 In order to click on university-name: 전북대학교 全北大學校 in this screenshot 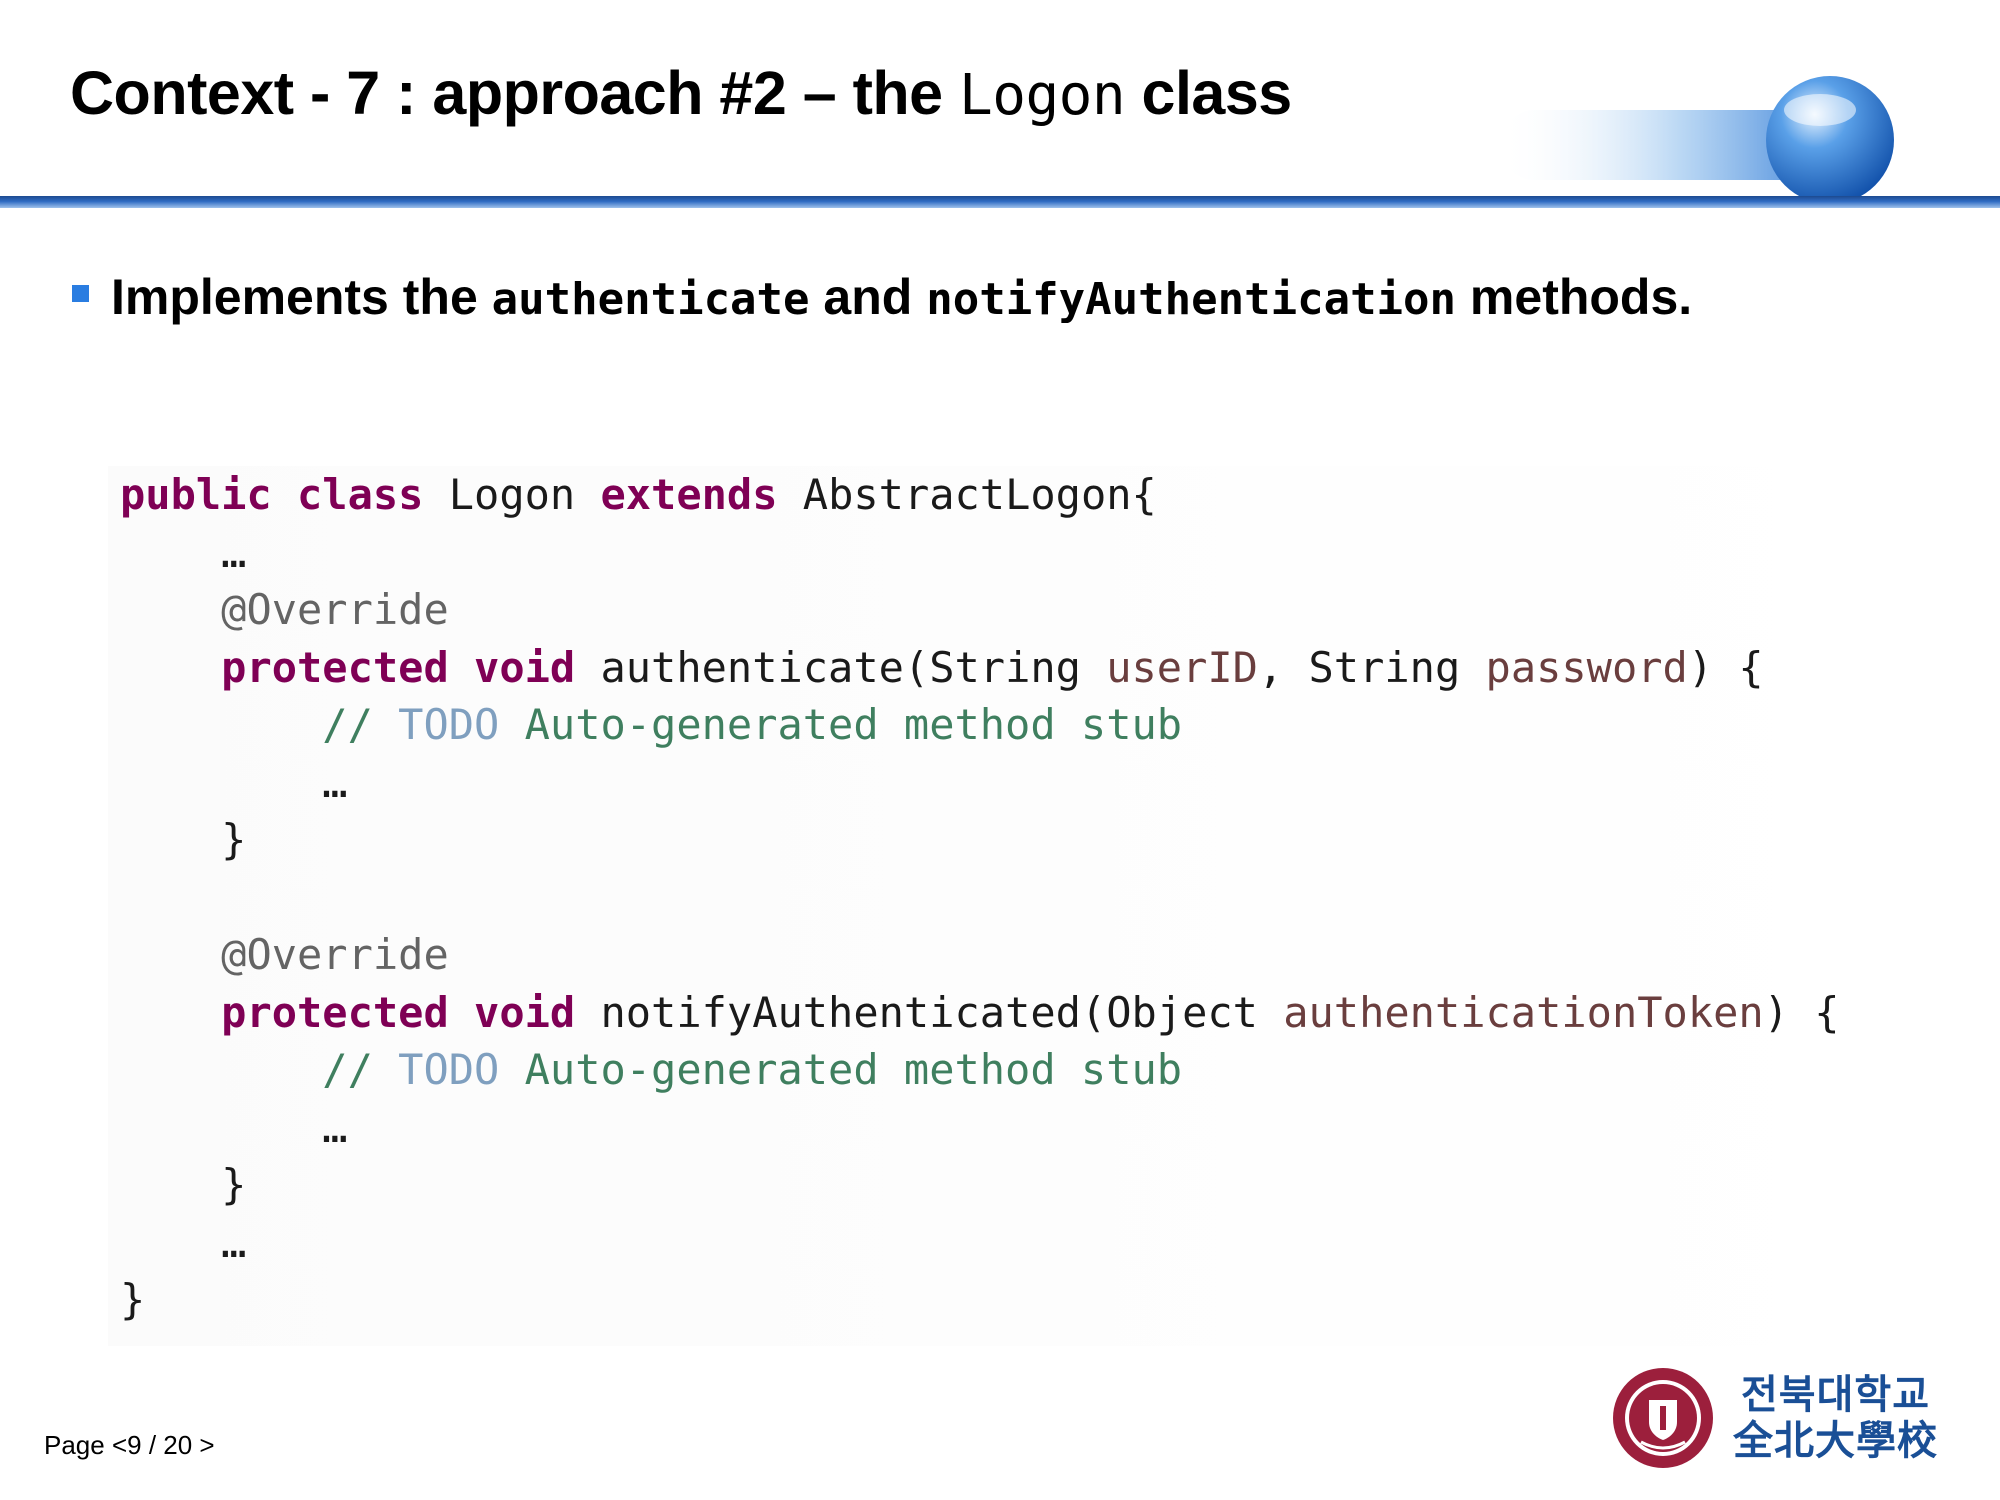, I will do `click(1835, 1418)`.